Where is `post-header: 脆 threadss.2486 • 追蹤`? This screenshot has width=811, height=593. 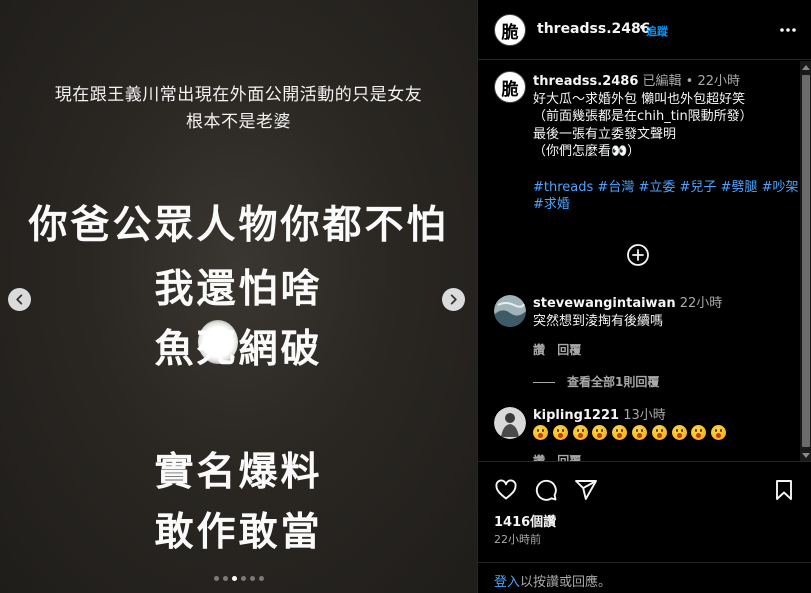 post-header: 脆 threadss.2486 • 追蹤 is located at coordinates (644, 30).